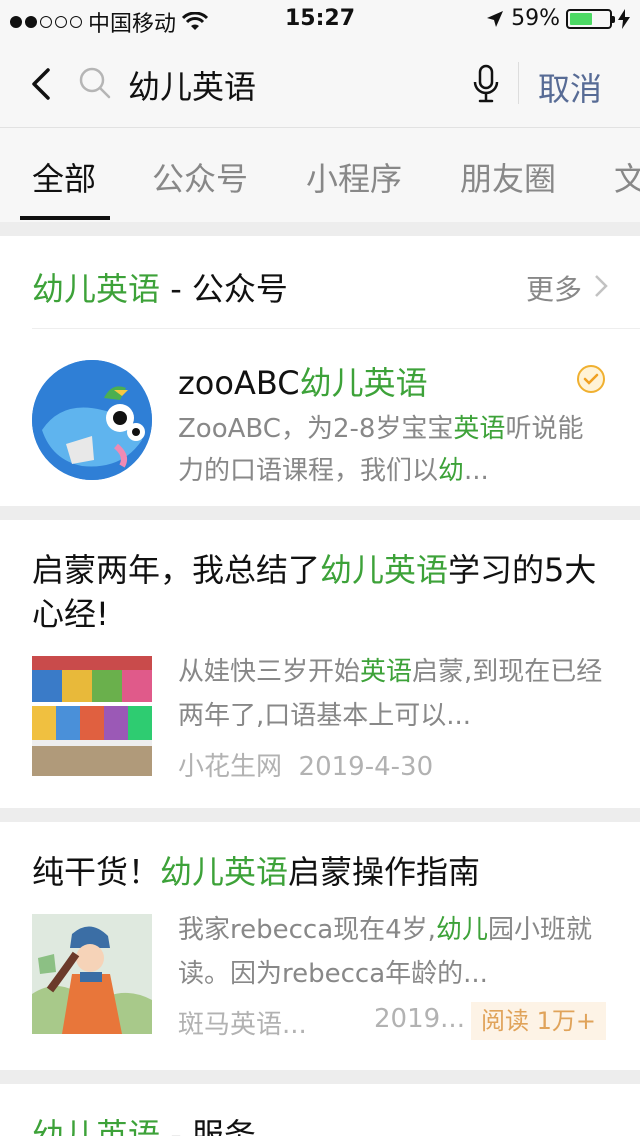 The height and width of the screenshot is (1136, 640). I want to click on girl-illustration-image, so click(92, 974).